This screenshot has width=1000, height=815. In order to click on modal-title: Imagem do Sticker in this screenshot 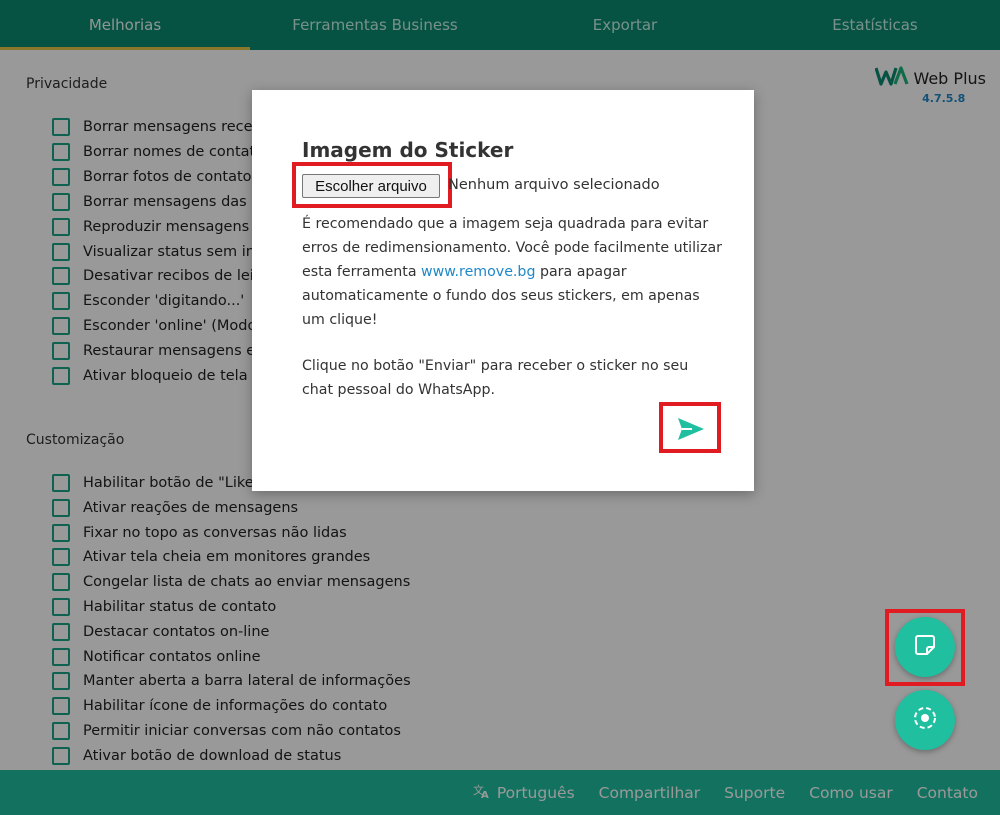, I will do `click(408, 150)`.